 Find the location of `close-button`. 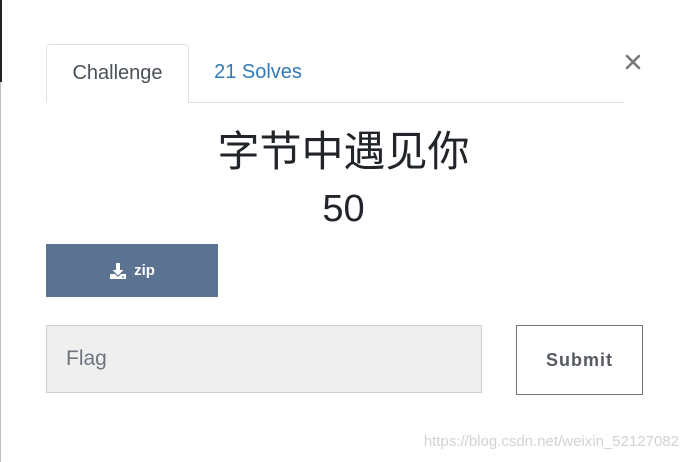

close-button is located at coordinates (633, 62).